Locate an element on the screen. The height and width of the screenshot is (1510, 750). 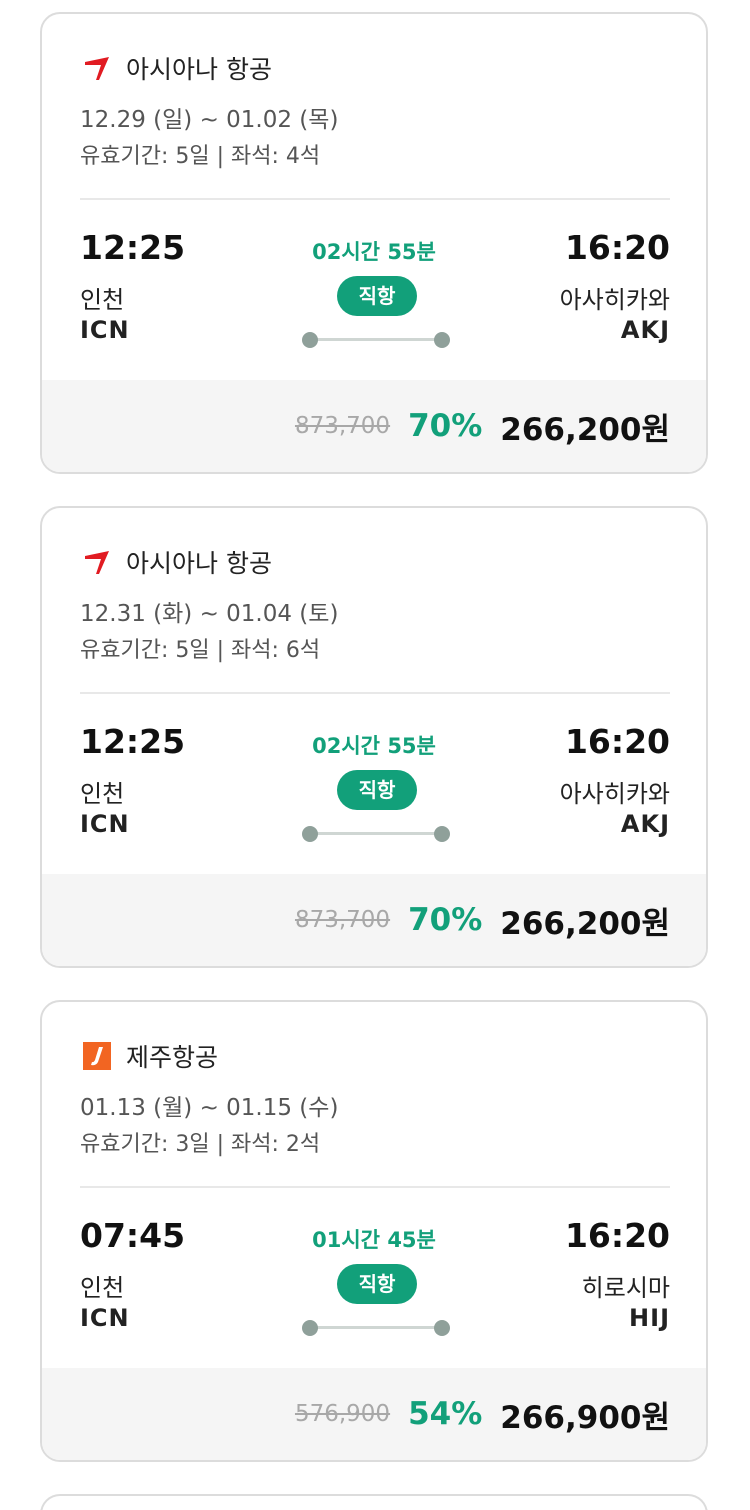
validity-seats: 유효기간: 5일 | 좌석: 6석 is located at coordinates (200, 650).